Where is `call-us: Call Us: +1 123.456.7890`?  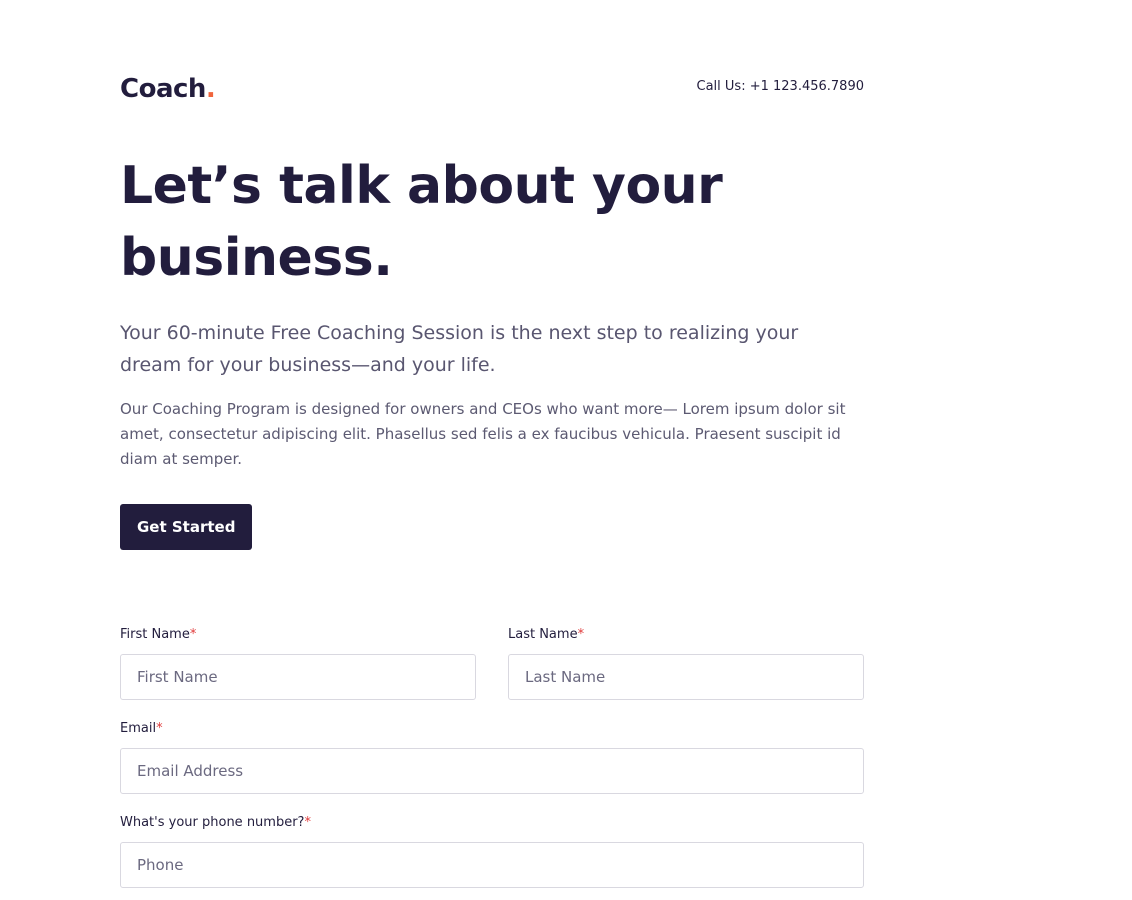 call-us: Call Us: +1 123.456.7890 is located at coordinates (780, 87).